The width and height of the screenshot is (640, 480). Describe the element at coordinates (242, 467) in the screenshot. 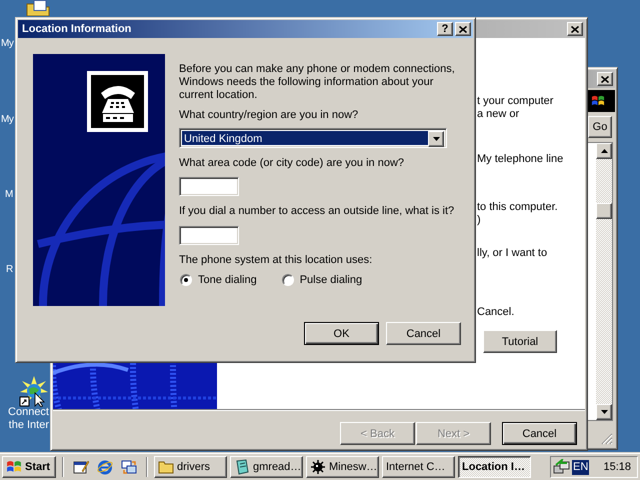

I see `document-icon` at that location.